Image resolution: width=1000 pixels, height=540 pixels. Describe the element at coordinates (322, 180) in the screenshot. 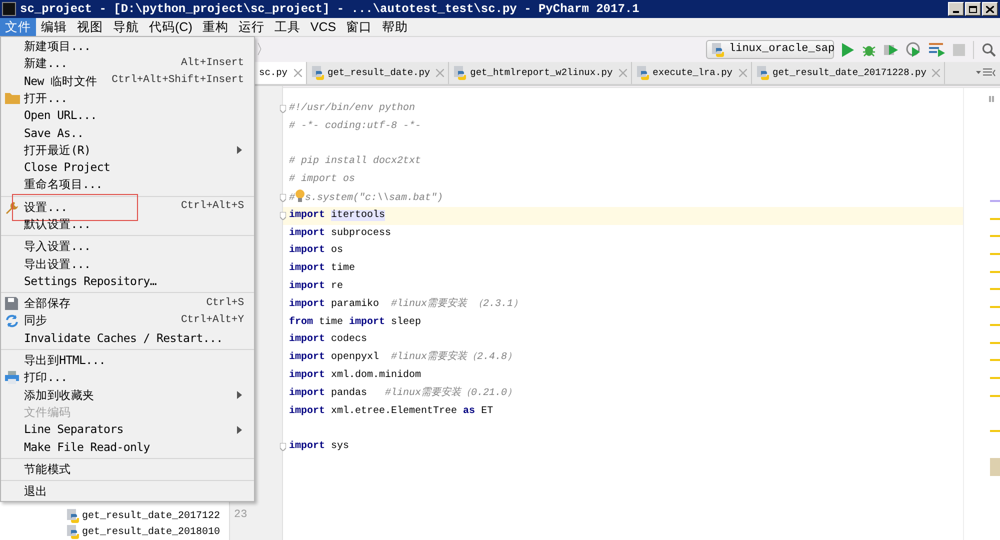

I see `code-line: # import os` at that location.